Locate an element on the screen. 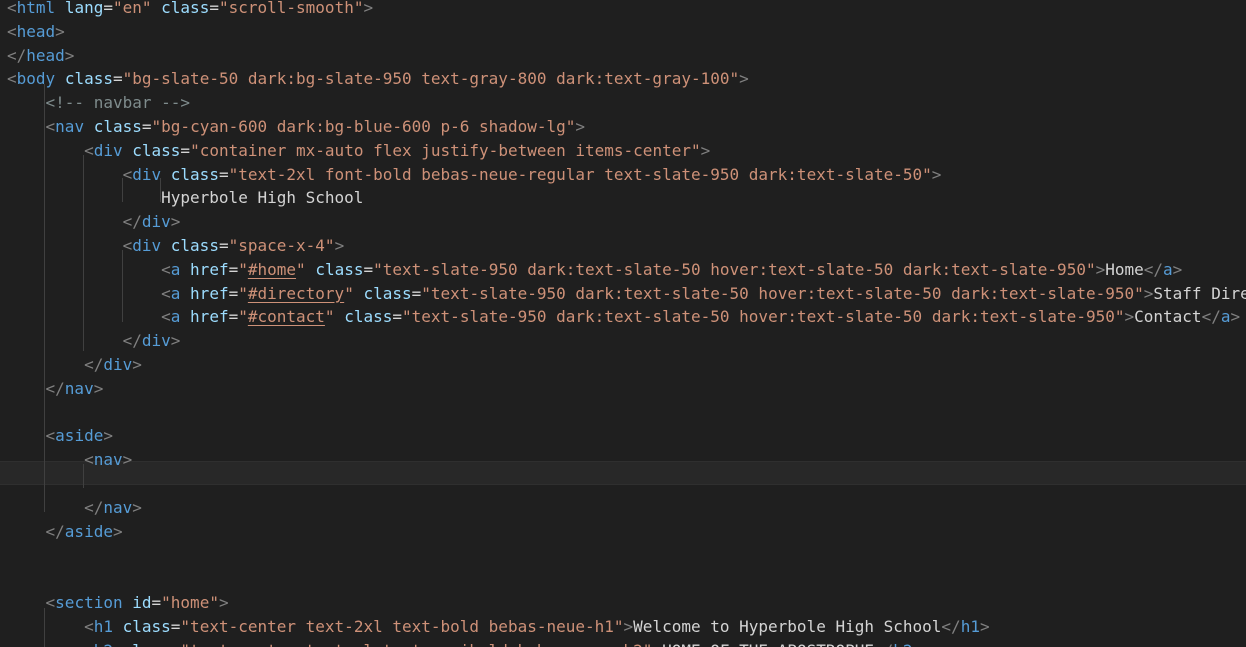 This screenshot has height=647, width=1246. text-token: Hyperbole High School is located at coordinates (185, 198).